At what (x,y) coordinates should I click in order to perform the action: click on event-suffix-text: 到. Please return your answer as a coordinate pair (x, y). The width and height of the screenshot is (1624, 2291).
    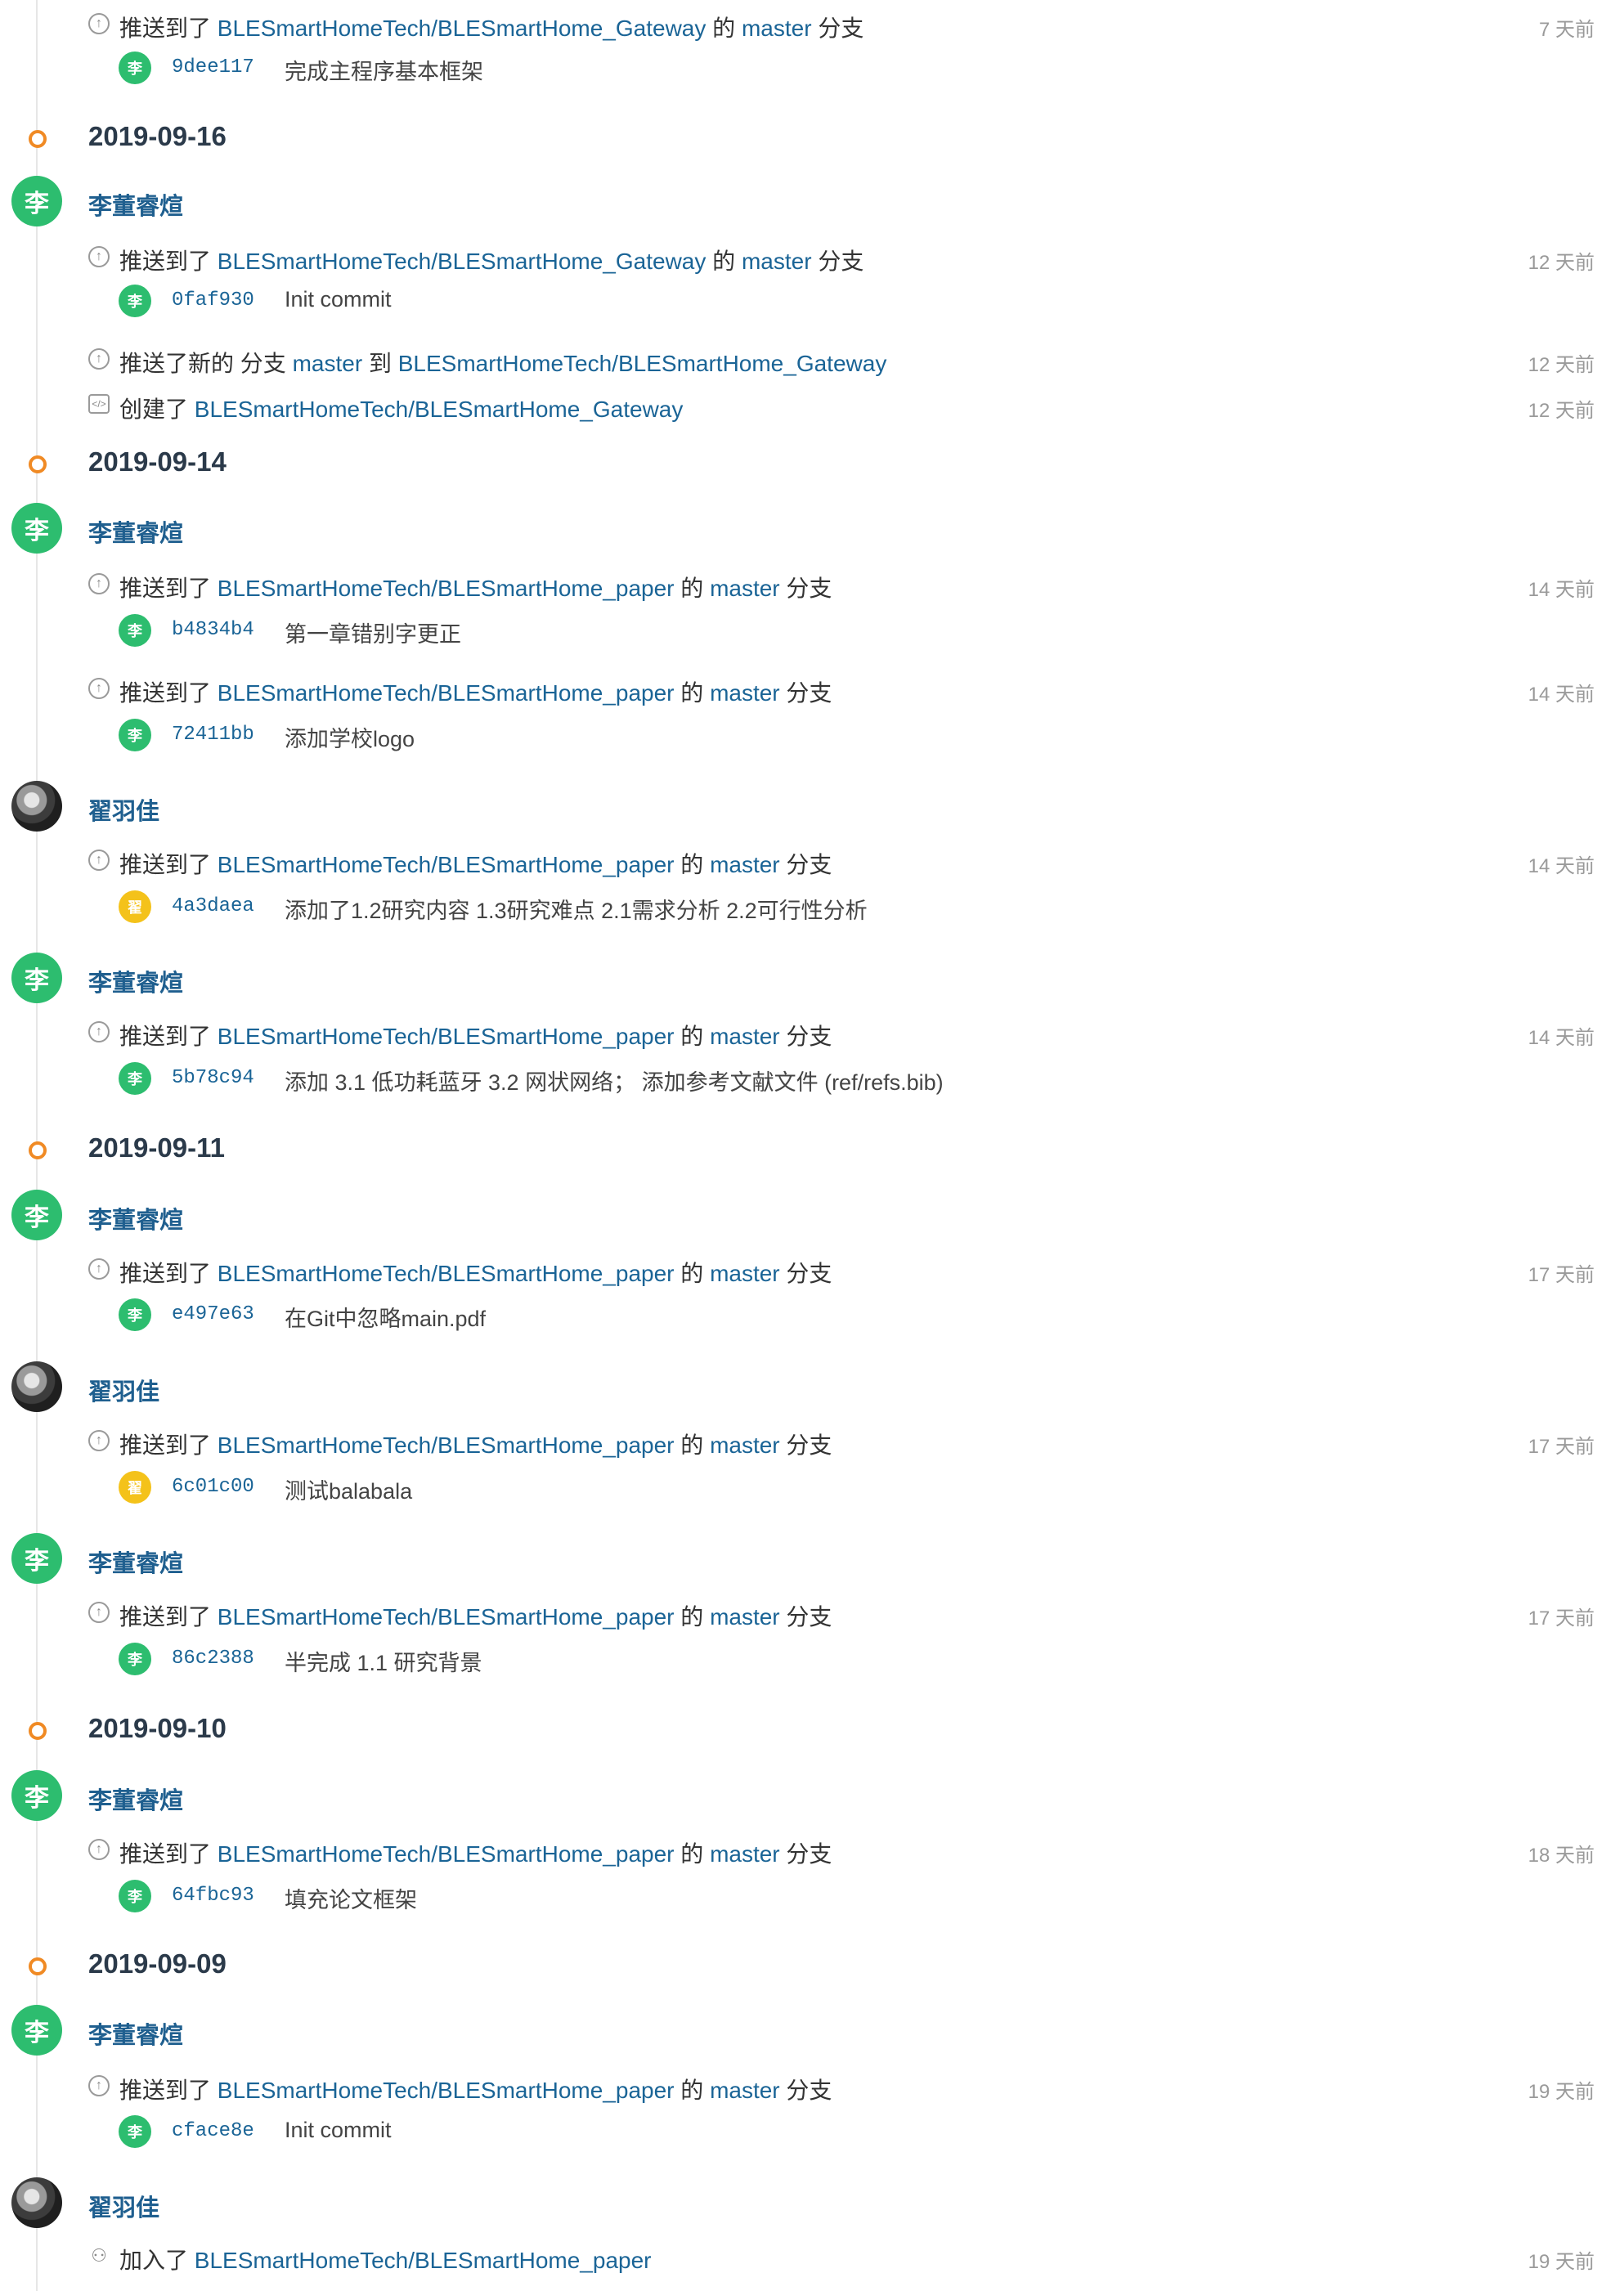
    Looking at the image, I should click on (380, 363).